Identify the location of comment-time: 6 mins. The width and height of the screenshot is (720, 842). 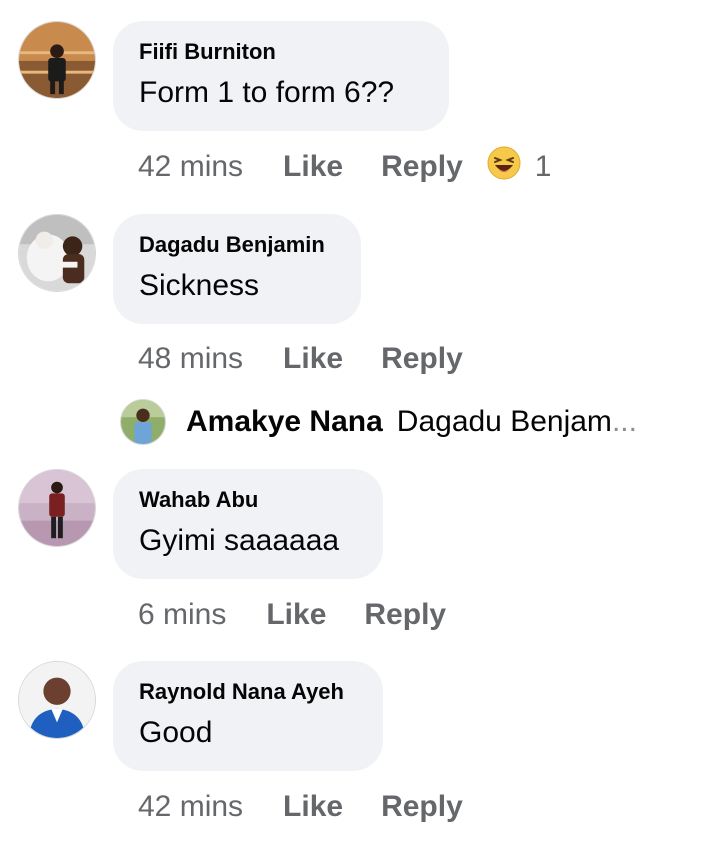
(182, 615).